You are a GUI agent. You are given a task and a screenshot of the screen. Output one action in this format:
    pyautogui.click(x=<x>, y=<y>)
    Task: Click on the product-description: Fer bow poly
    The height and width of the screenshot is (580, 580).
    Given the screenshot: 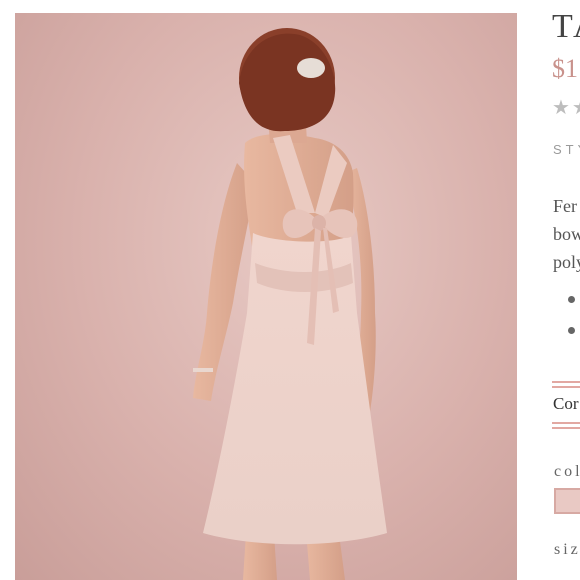 What is the action you would take?
    pyautogui.click(x=566, y=234)
    